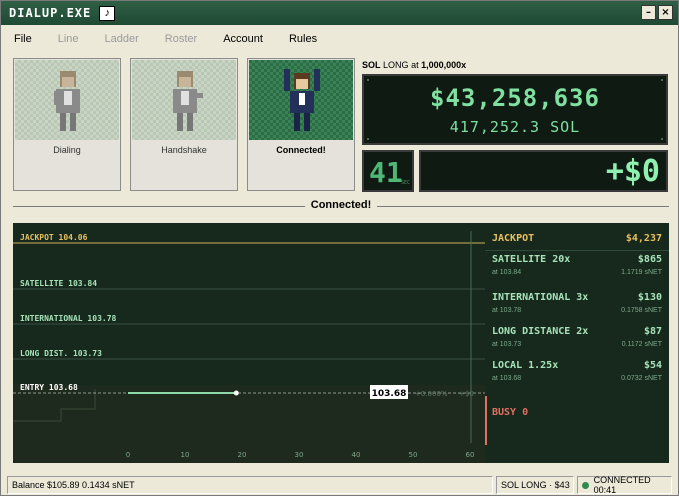 The width and height of the screenshot is (679, 500). Describe the element at coordinates (339, 39) in the screenshot. I see `menu-bar: File Line Ladder Roster Account Rules` at that location.